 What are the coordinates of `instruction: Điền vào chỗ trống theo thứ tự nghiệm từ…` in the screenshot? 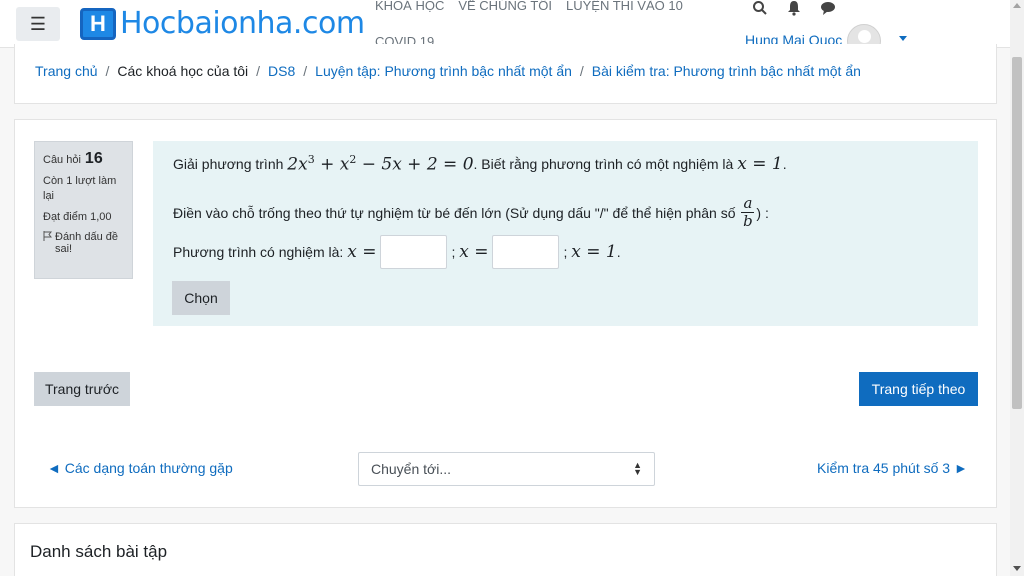 It's located at (454, 212).